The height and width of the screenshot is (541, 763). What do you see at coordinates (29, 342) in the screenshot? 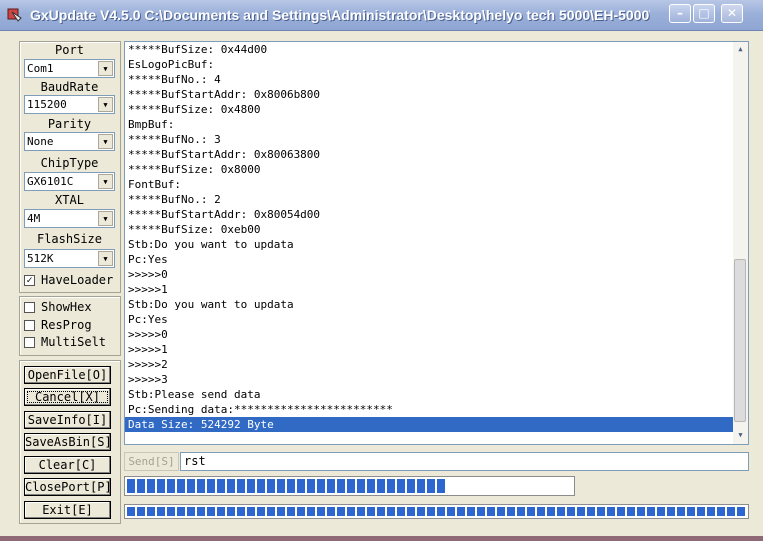
I see `multiselt-checkbox` at bounding box center [29, 342].